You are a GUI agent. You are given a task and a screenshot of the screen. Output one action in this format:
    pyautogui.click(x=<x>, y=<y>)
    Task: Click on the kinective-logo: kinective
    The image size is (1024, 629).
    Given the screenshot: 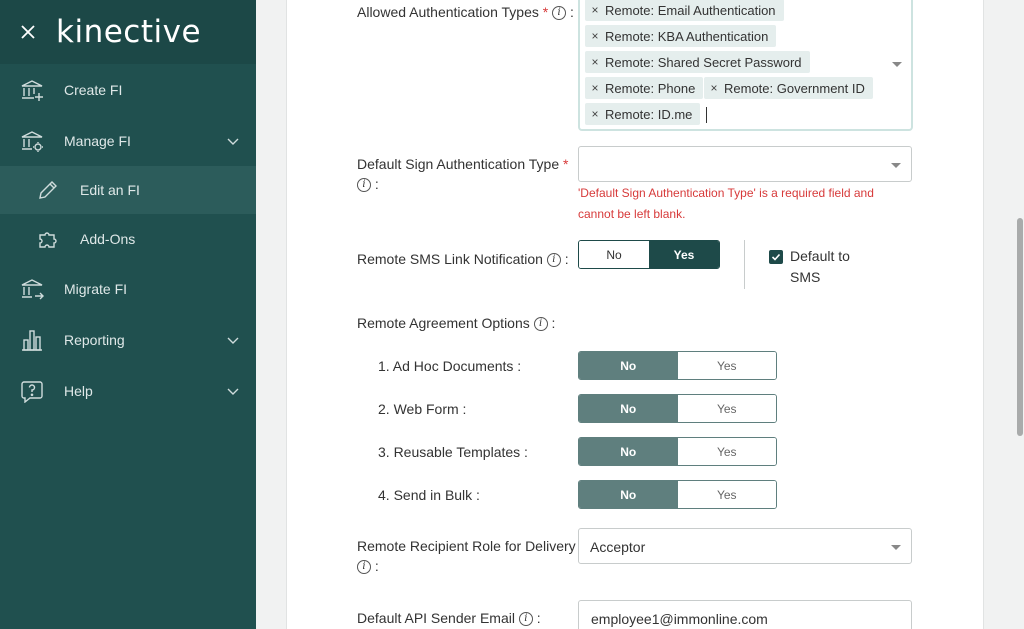 What is the action you would take?
    pyautogui.click(x=129, y=32)
    